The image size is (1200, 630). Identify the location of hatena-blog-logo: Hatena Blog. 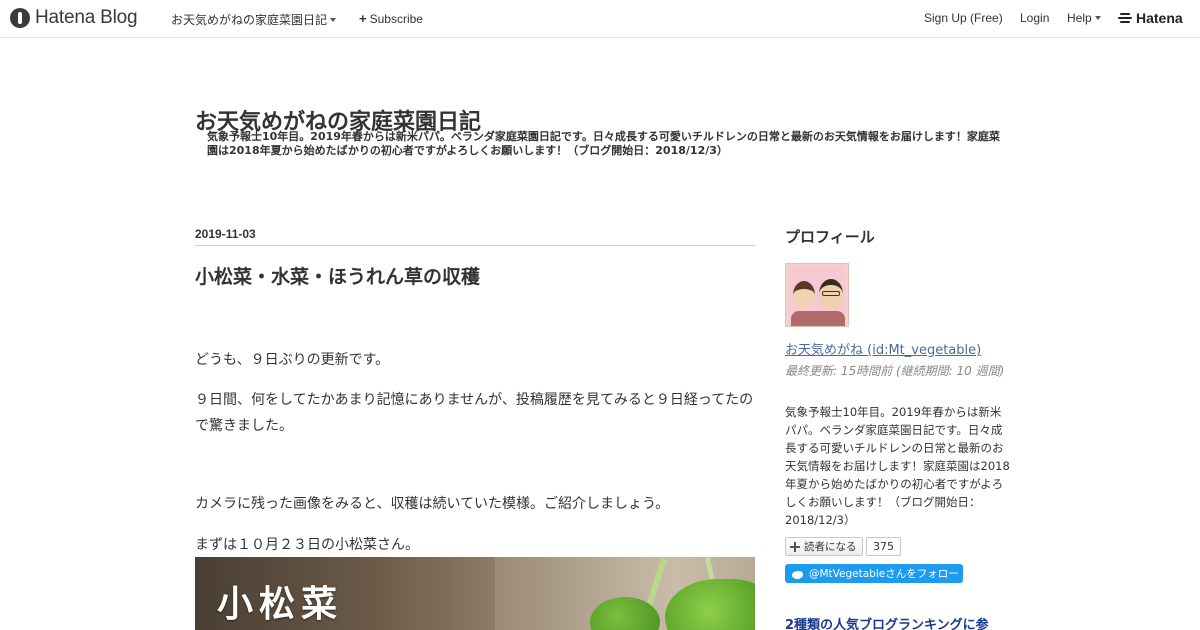
(74, 18).